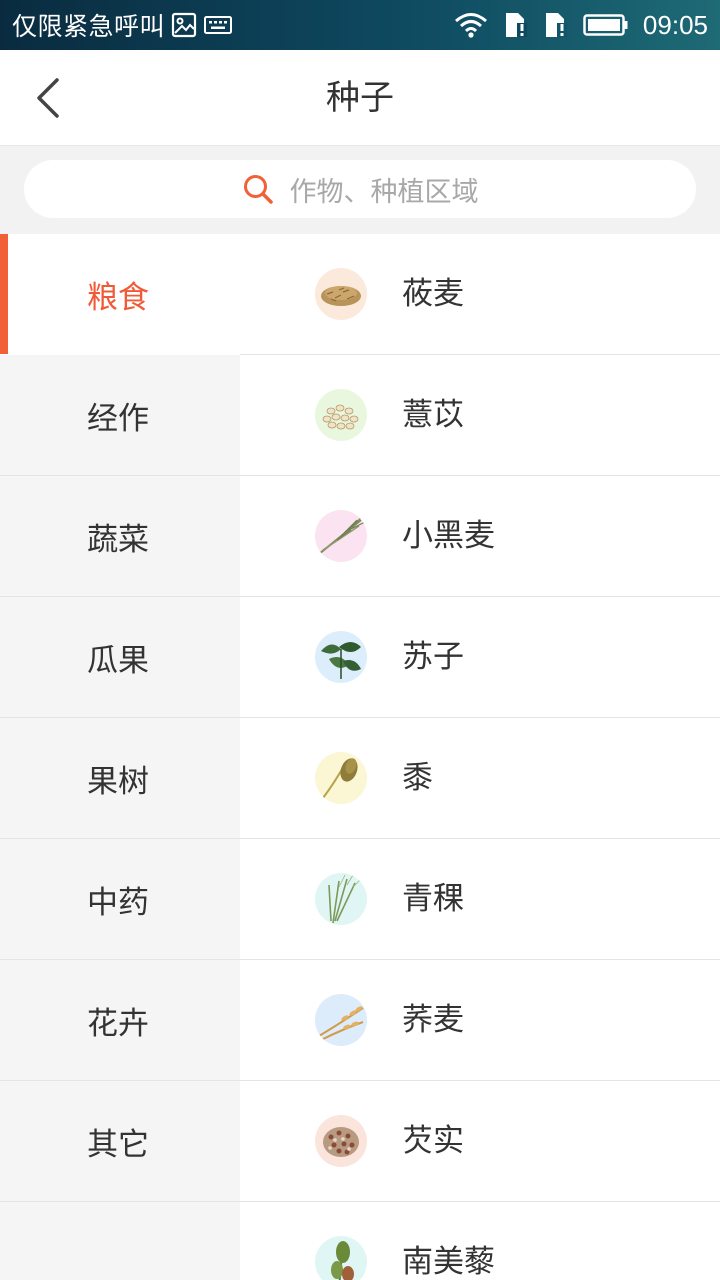 The width and height of the screenshot is (720, 1280). What do you see at coordinates (433, 1020) in the screenshot?
I see `crop-label: 荞麦` at bounding box center [433, 1020].